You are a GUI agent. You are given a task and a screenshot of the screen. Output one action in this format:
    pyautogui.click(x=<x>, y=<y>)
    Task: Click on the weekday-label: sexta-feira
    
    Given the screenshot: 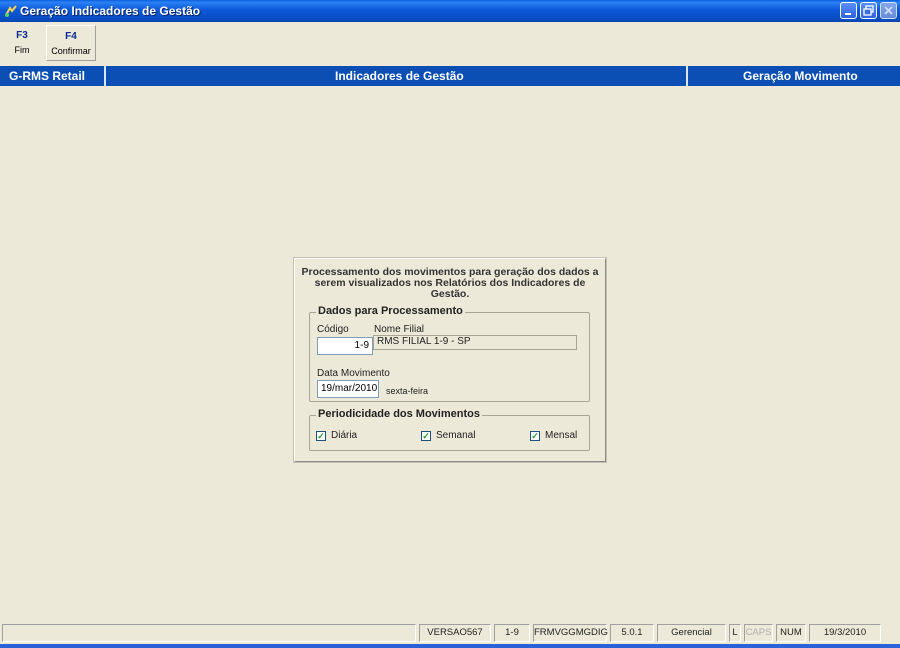 What is the action you would take?
    pyautogui.click(x=407, y=391)
    